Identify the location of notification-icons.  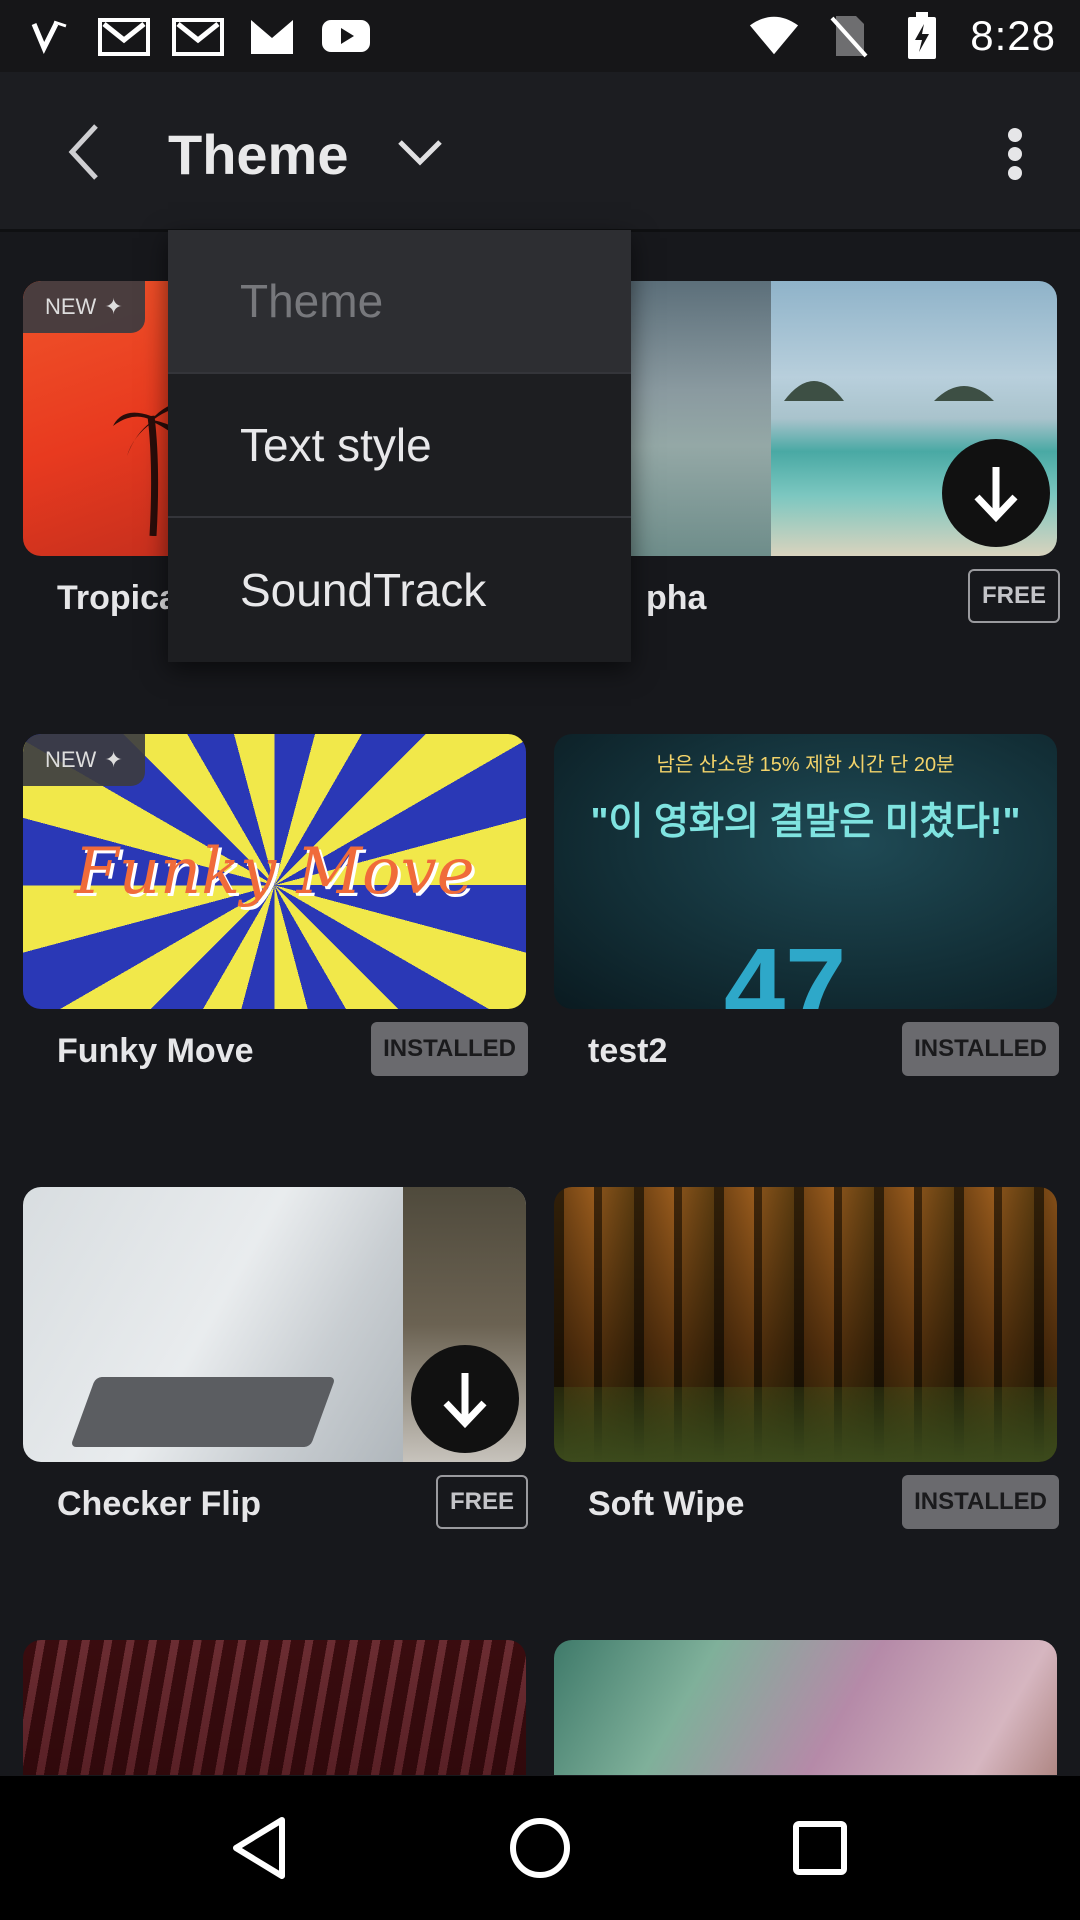
(198, 36).